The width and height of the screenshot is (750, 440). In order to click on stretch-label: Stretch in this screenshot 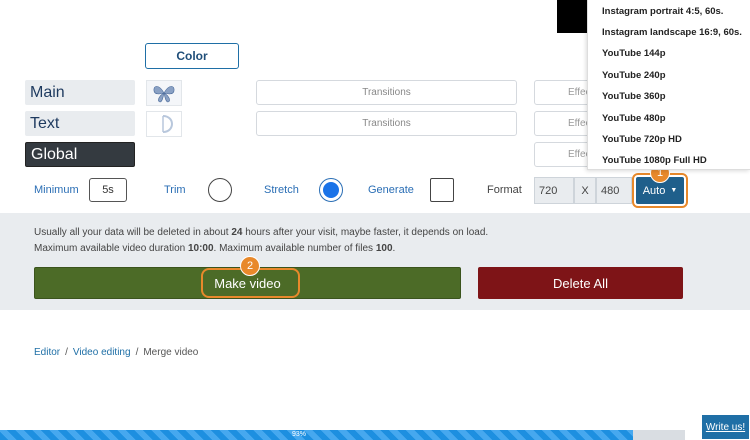, I will do `click(281, 190)`.